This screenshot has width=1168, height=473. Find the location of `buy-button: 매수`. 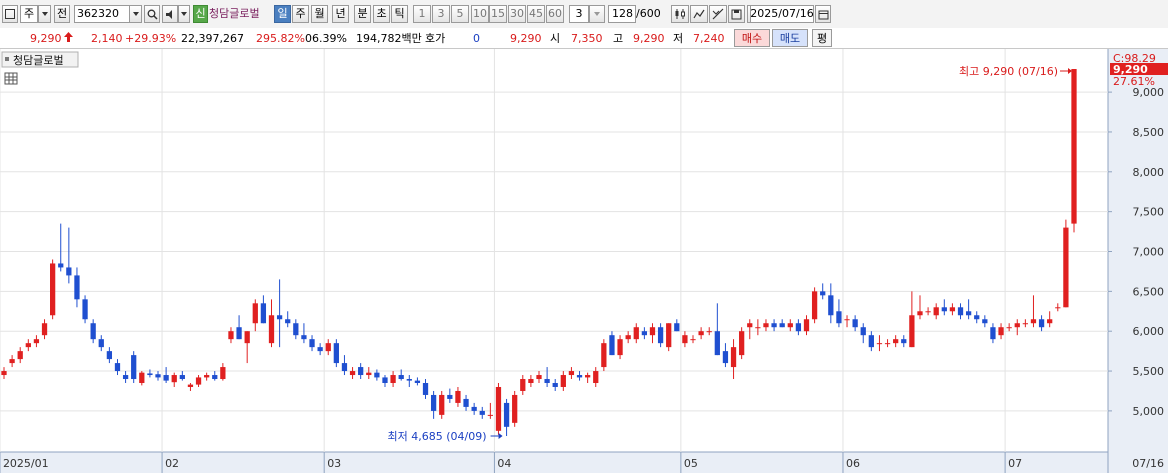

buy-button: 매수 is located at coordinates (752, 38).